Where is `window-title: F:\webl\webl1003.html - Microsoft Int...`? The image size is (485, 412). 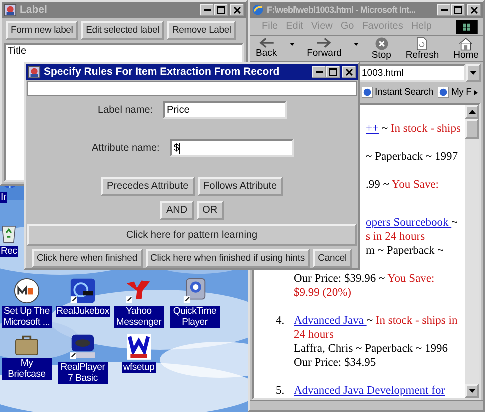 window-title: F:\webl\webl1003.html - Microsoft Int... is located at coordinates (342, 10).